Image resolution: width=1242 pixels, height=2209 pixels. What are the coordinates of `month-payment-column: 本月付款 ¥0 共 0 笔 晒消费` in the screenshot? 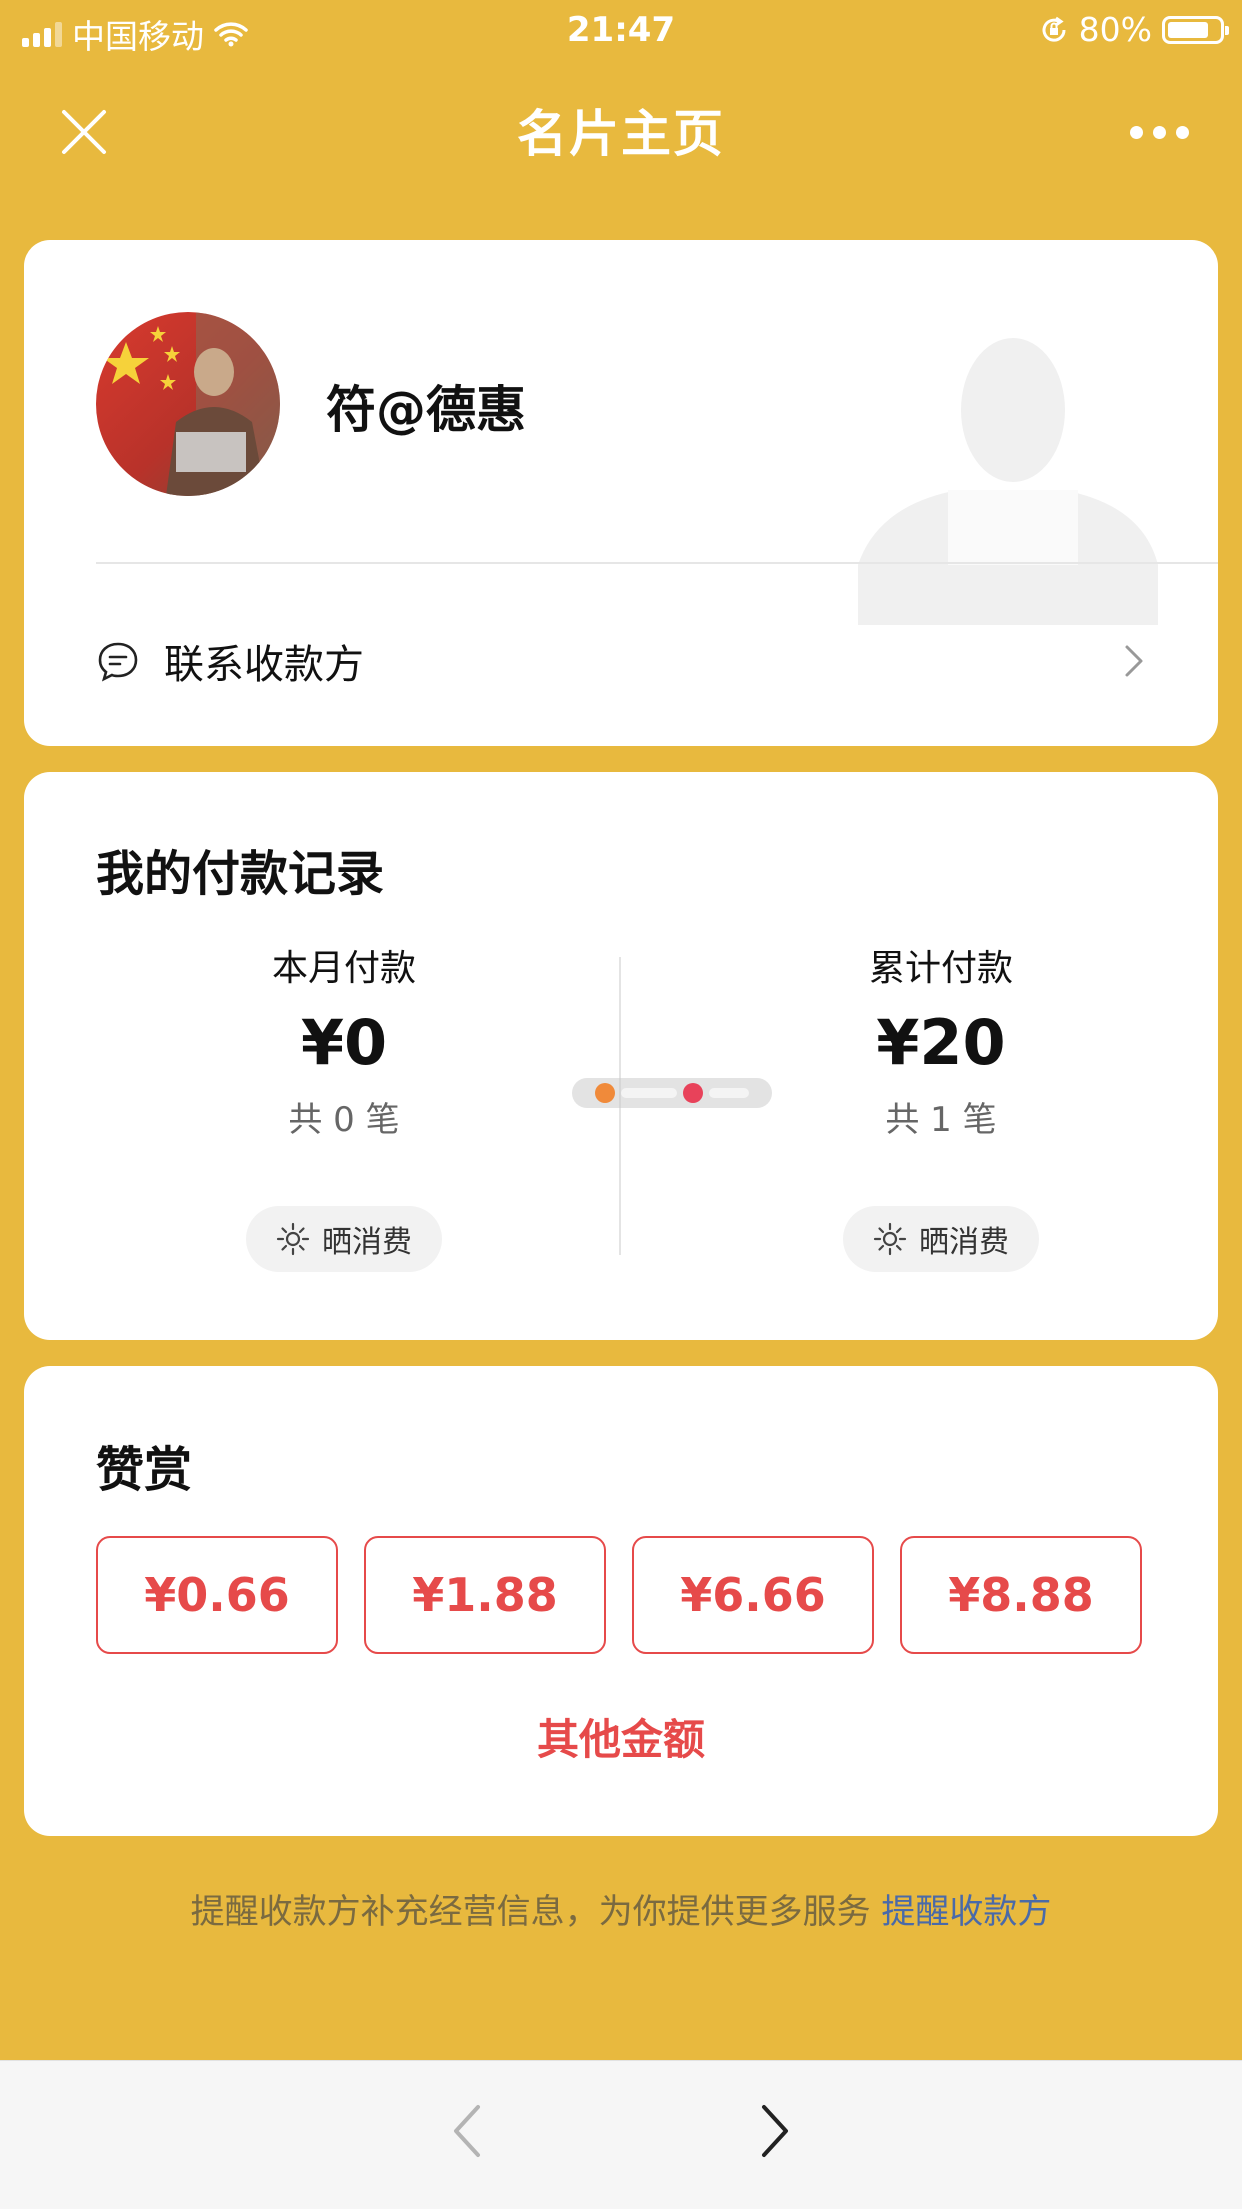 It's located at (344, 1107).